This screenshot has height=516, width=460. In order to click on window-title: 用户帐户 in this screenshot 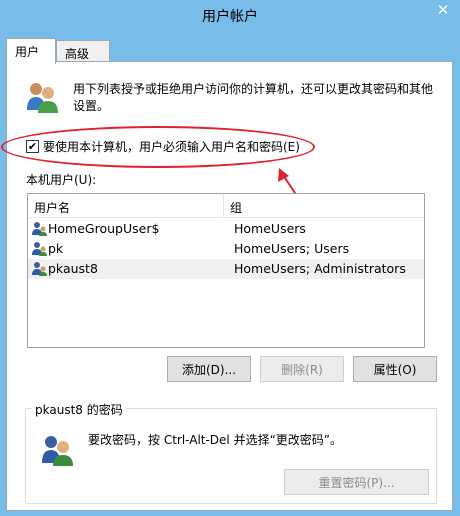, I will do `click(230, 17)`.